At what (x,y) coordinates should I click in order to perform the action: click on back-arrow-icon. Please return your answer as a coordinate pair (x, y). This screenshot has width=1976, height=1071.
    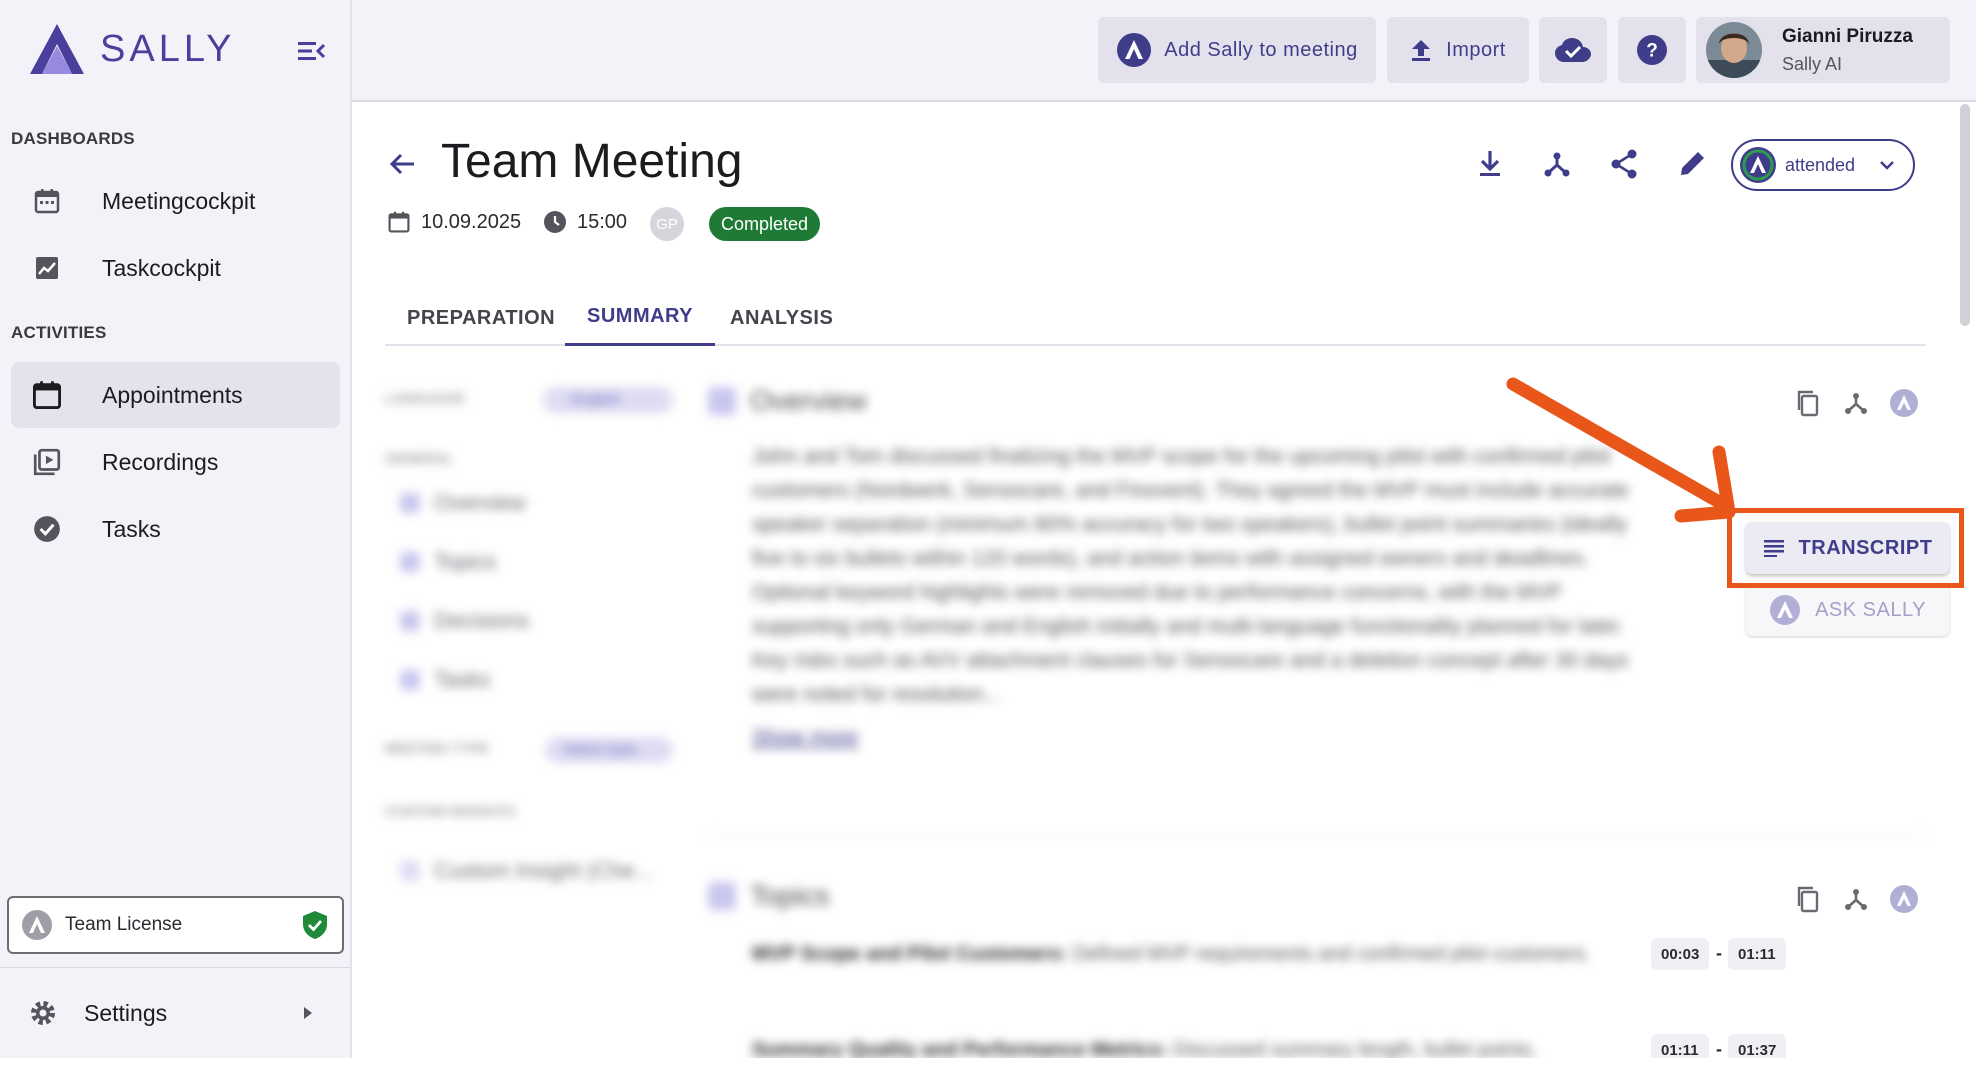
    Looking at the image, I should click on (402, 164).